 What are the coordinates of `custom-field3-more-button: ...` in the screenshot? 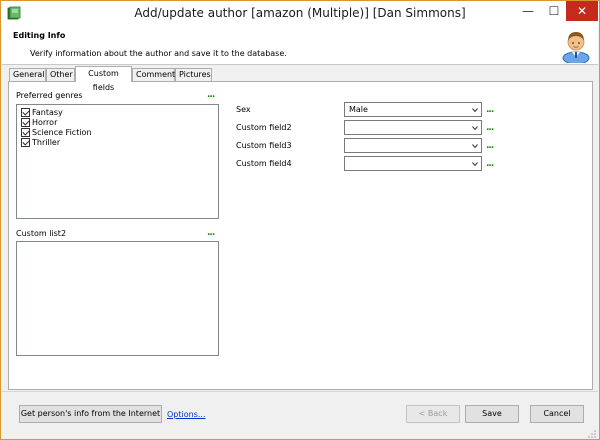 It's located at (490, 146).